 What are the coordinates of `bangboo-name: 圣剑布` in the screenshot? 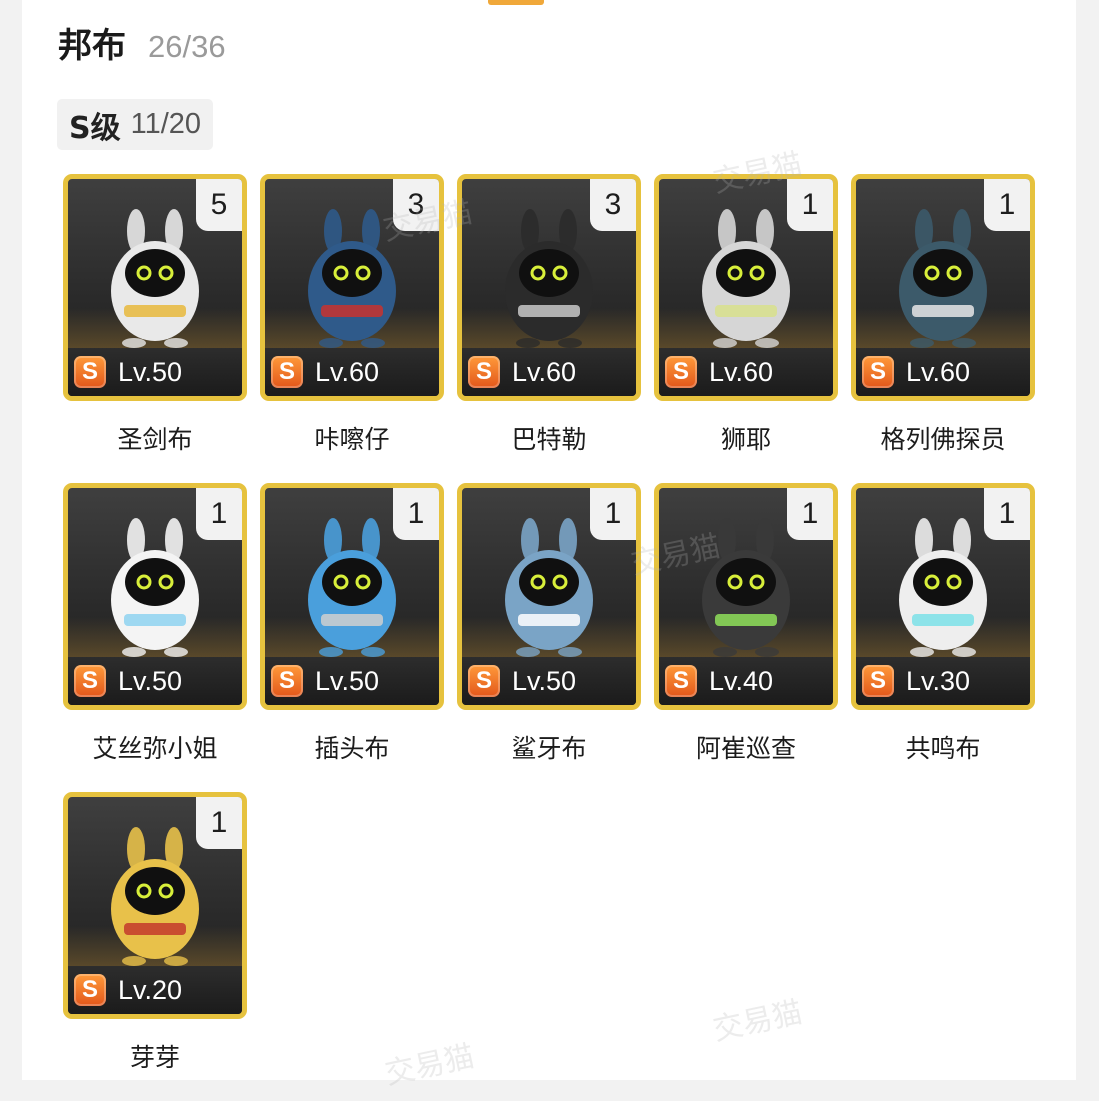 It's located at (155, 439).